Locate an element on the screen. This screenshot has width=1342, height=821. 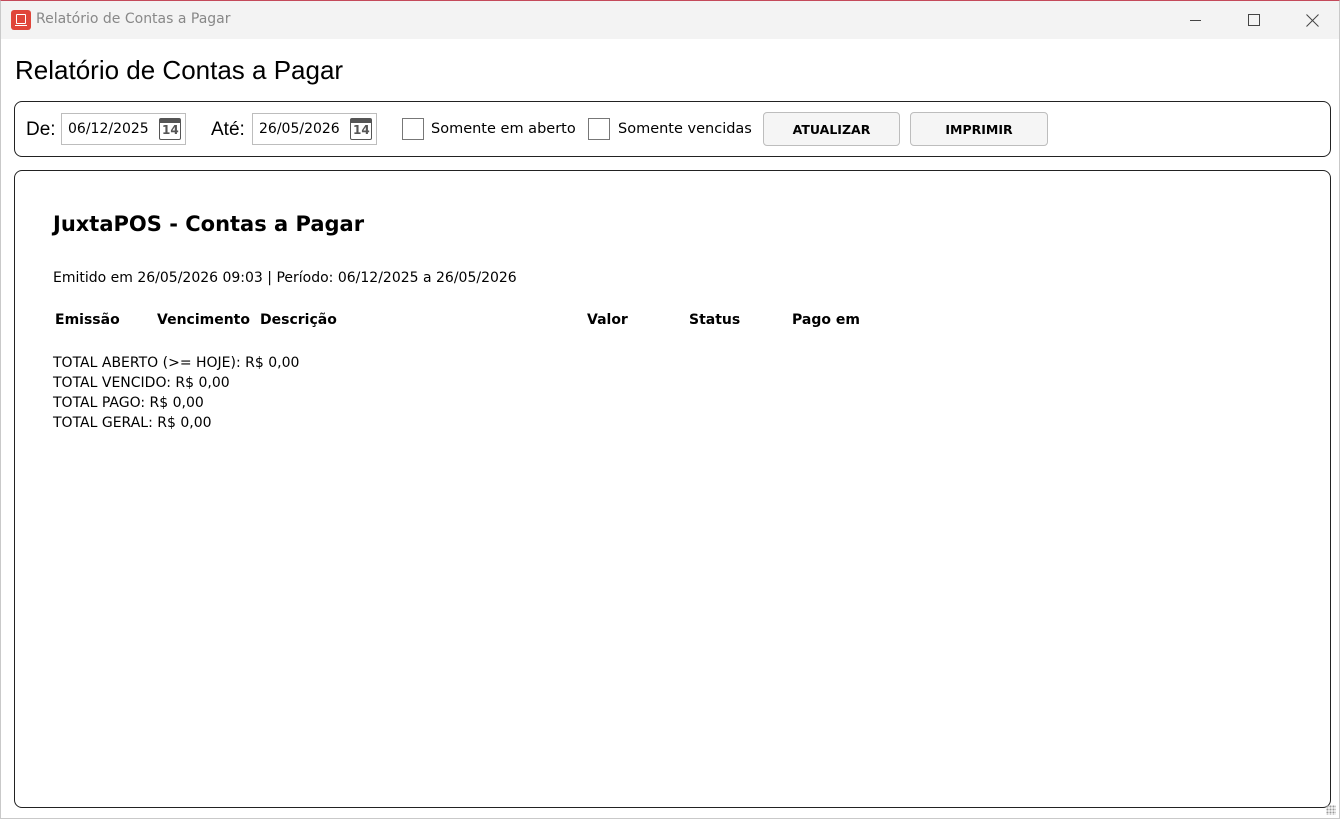
date-to-picker: 26/05/2026 14 is located at coordinates (314, 129).